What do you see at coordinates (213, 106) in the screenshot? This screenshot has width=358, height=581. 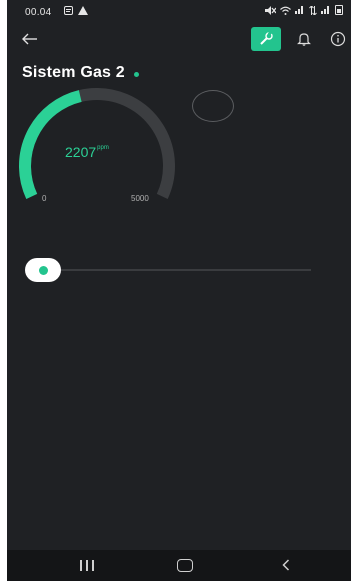 I see `led-indicator` at bounding box center [213, 106].